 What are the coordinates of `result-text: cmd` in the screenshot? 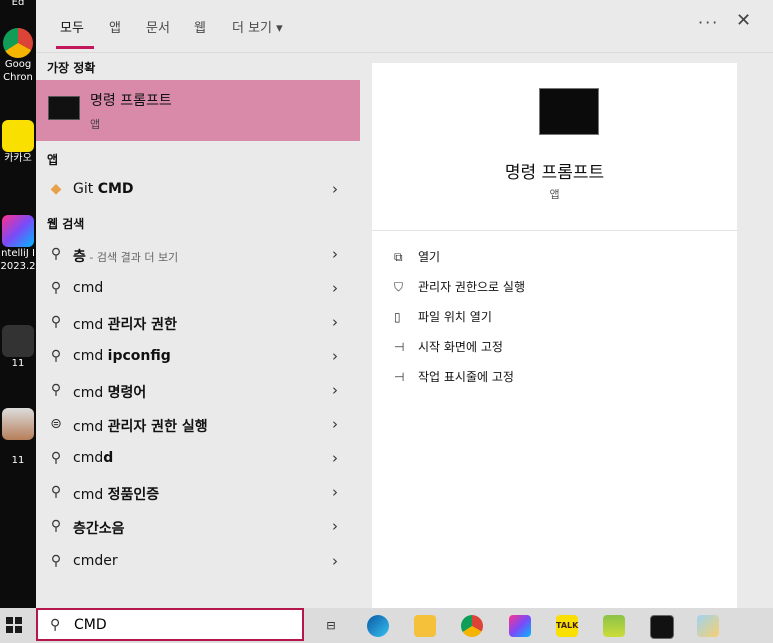 It's located at (88, 288).